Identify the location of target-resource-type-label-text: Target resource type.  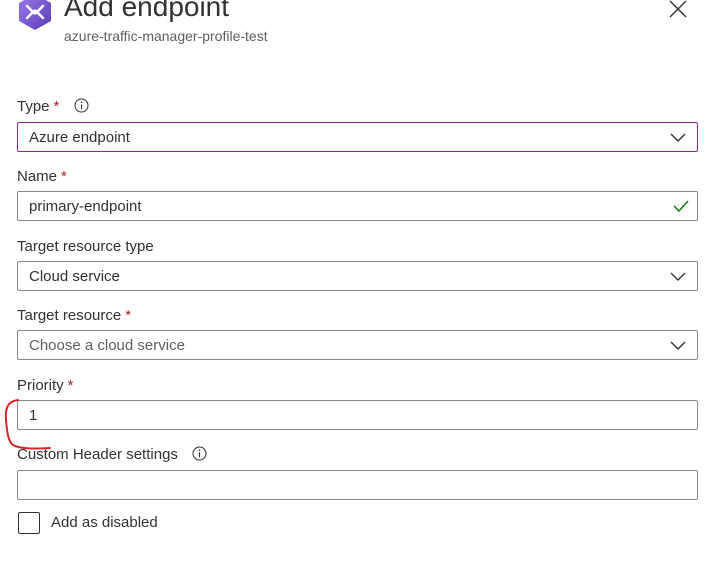
(85, 246).